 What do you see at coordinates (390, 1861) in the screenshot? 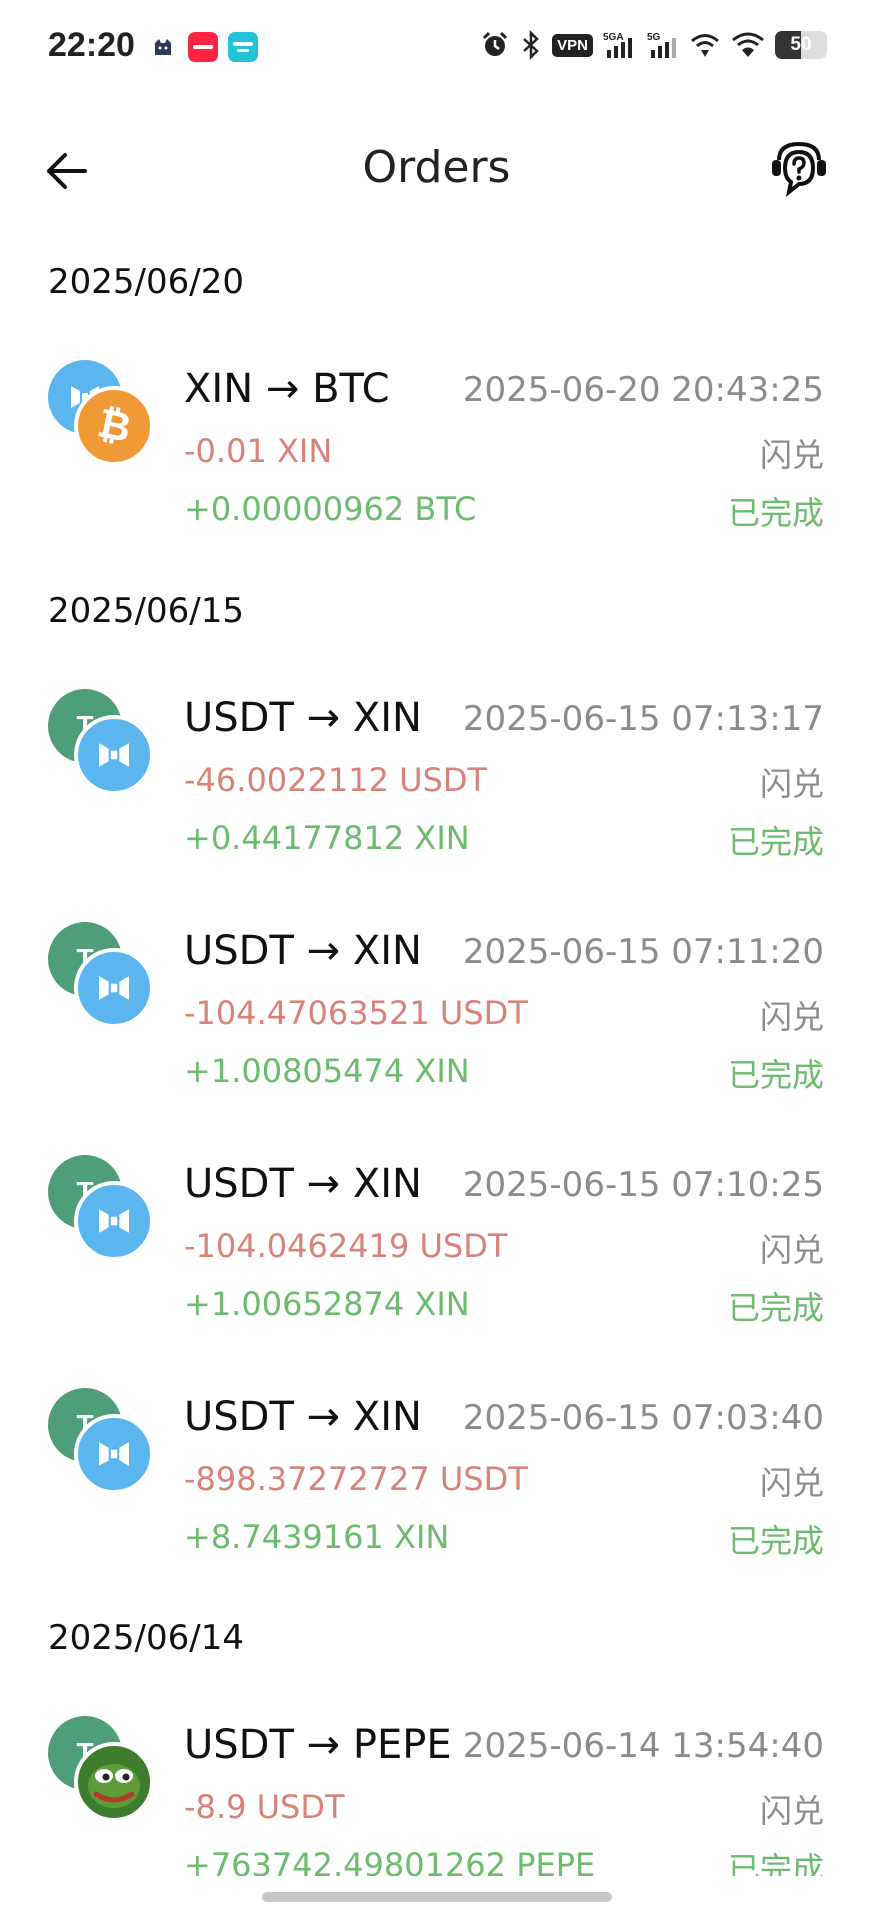
I see `order-received-amount: +763742.49801262 PEPE` at bounding box center [390, 1861].